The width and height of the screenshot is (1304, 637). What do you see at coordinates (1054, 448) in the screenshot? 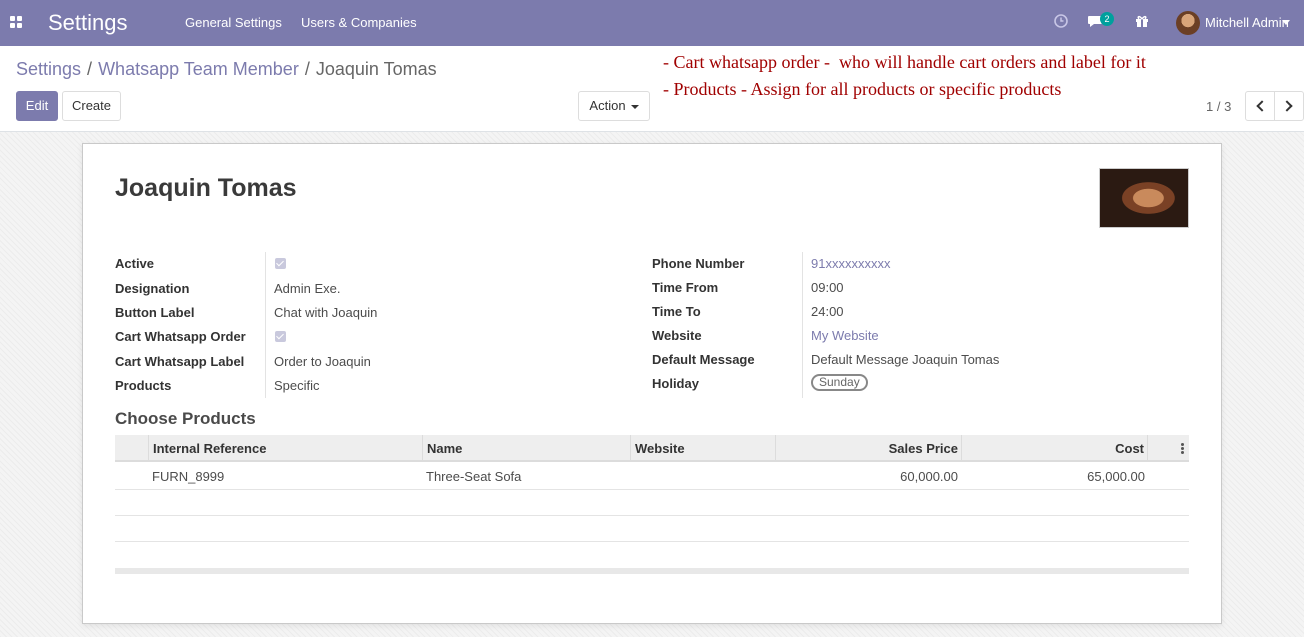
I see `column-cost: Cost` at bounding box center [1054, 448].